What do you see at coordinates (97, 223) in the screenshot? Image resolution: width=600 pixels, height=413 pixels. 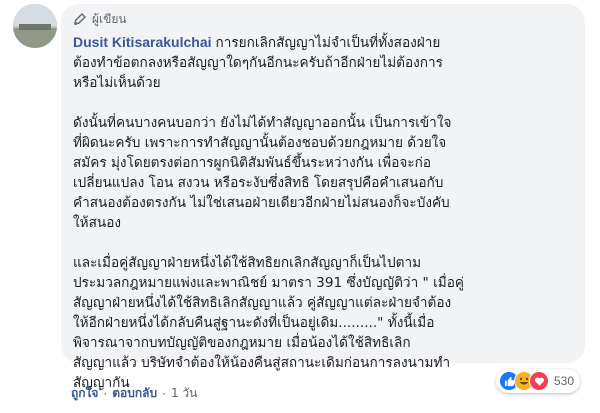 I see `comment-line: ให้สนอง` at bounding box center [97, 223].